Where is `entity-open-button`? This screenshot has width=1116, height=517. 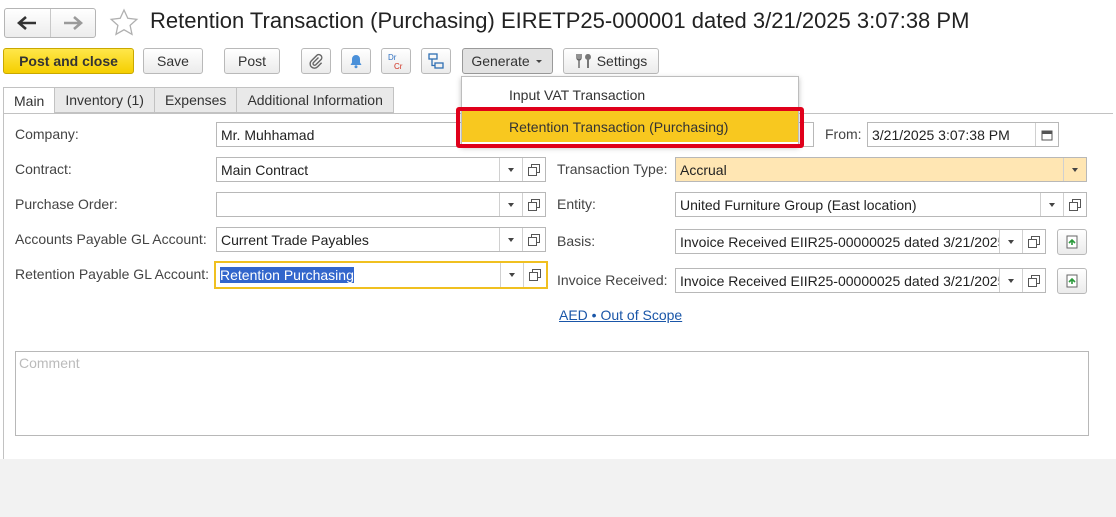
entity-open-button is located at coordinates (1074, 204).